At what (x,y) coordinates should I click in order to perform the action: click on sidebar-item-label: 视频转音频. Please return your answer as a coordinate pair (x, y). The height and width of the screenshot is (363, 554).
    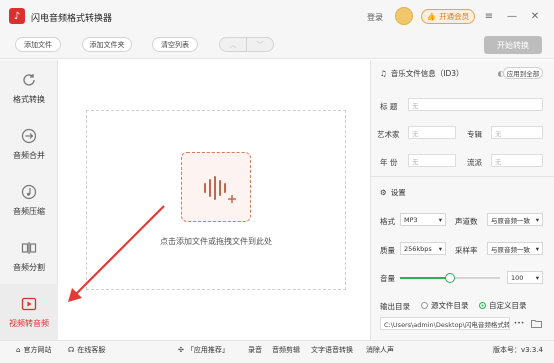
    Looking at the image, I should click on (29, 323).